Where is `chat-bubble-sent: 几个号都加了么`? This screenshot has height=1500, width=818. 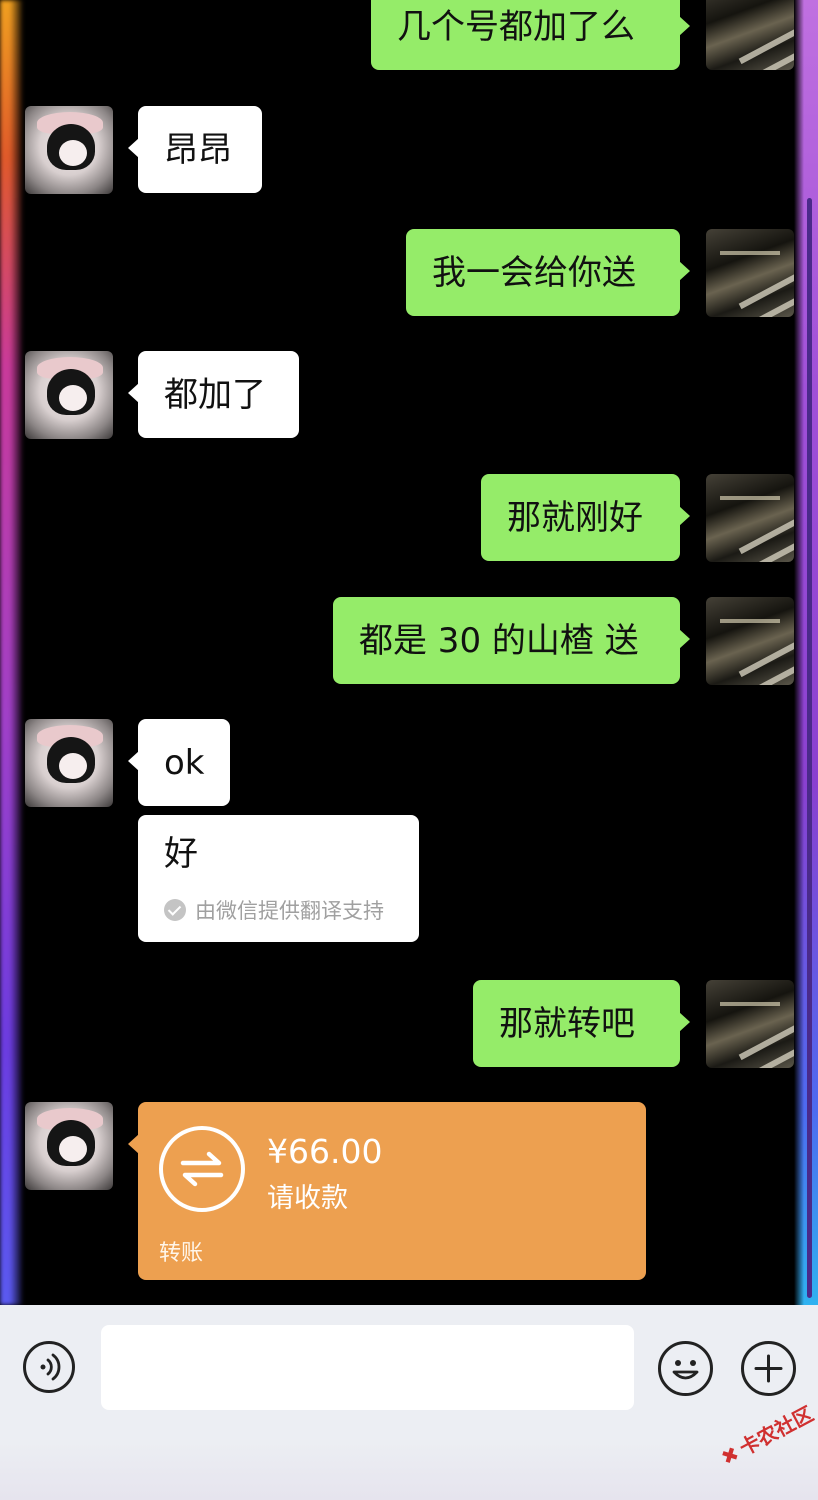 chat-bubble-sent: 几个号都加了么 is located at coordinates (530, 35).